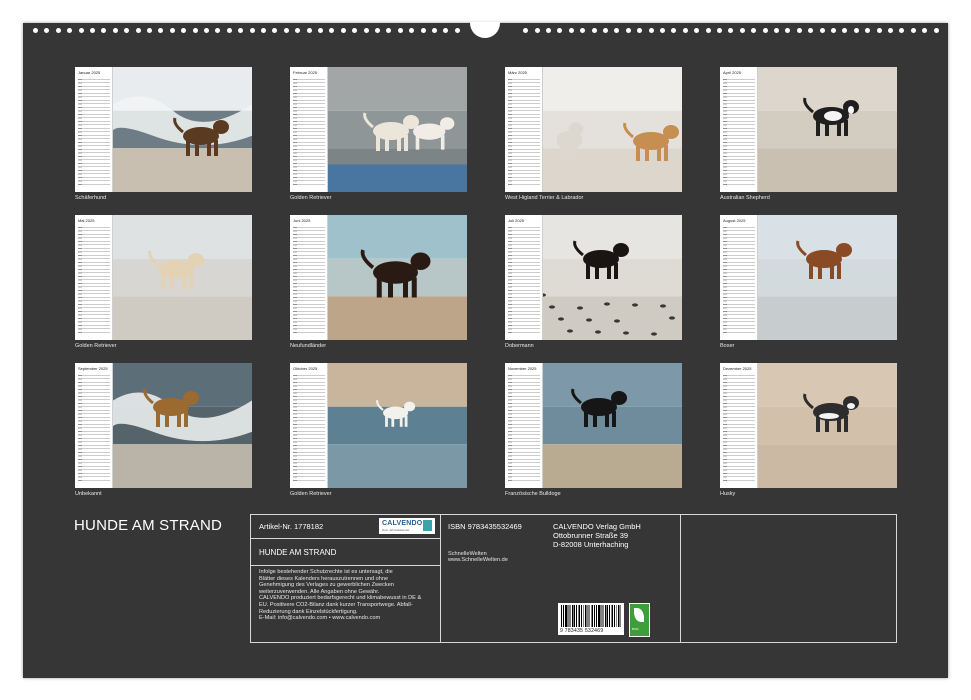 The image size is (971, 700). Describe the element at coordinates (522, 368) in the screenshot. I see `month-label: November 2025` at that location.